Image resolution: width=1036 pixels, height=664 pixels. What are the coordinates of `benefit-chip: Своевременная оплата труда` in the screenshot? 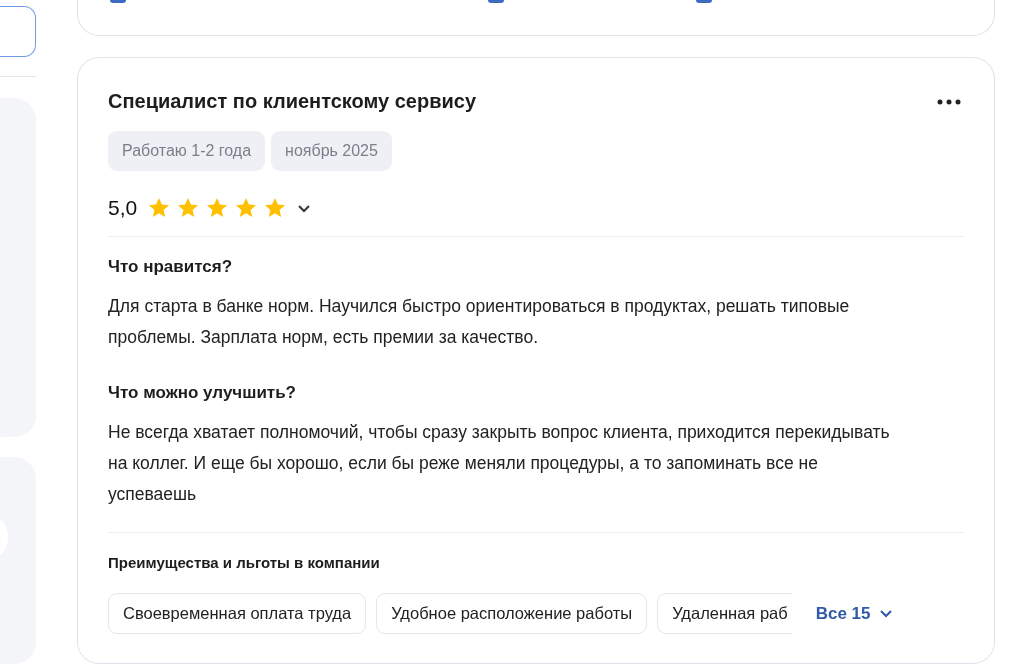 It's located at (237, 614).